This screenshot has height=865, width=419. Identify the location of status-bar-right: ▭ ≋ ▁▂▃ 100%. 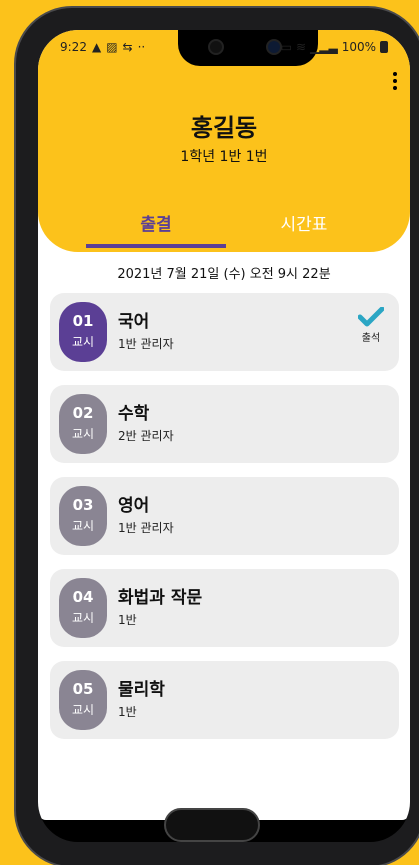
(334, 47).